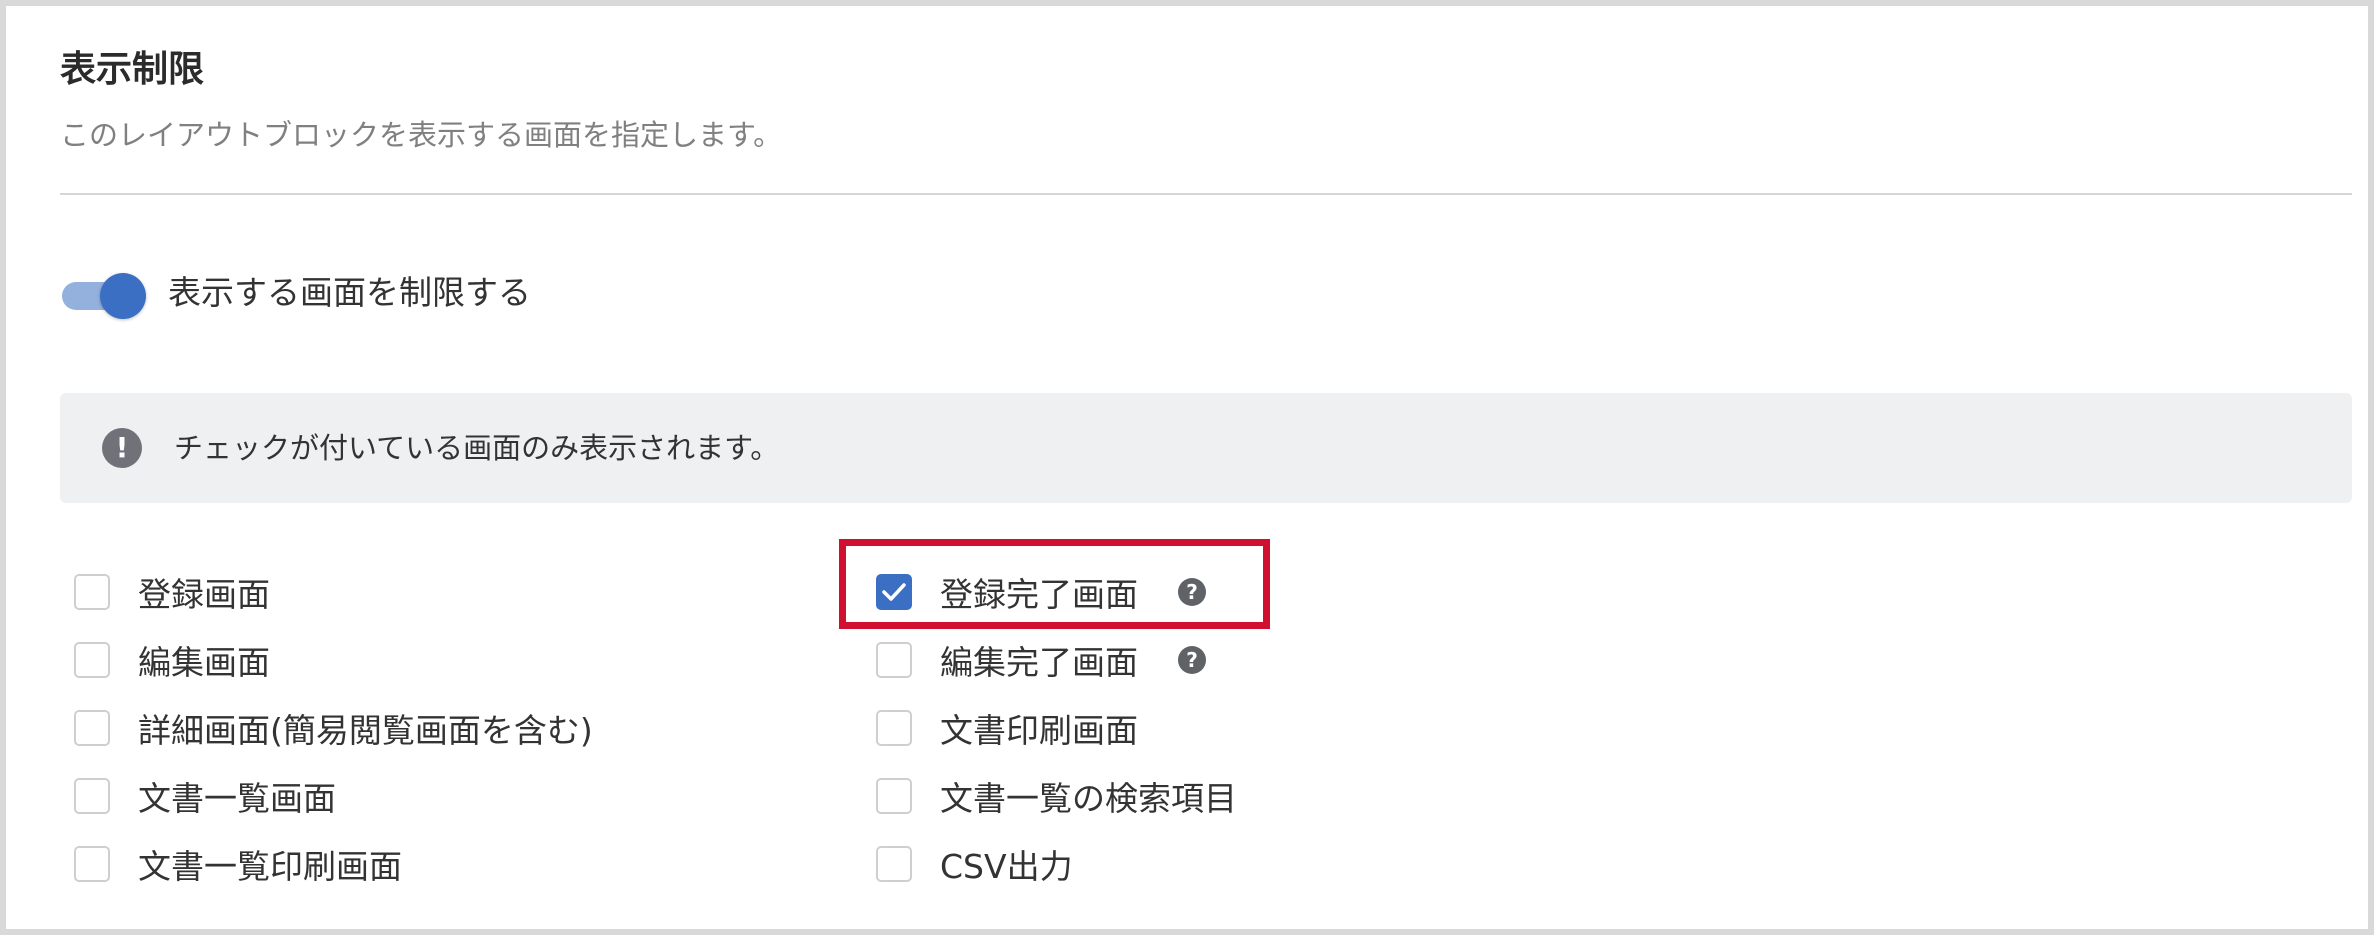  I want to click on toggle-knob, so click(123, 296).